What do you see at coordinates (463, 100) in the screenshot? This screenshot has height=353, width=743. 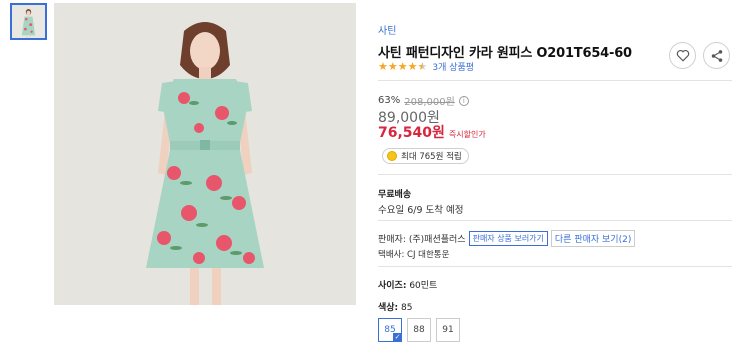 I see `info-icon: i` at bounding box center [463, 100].